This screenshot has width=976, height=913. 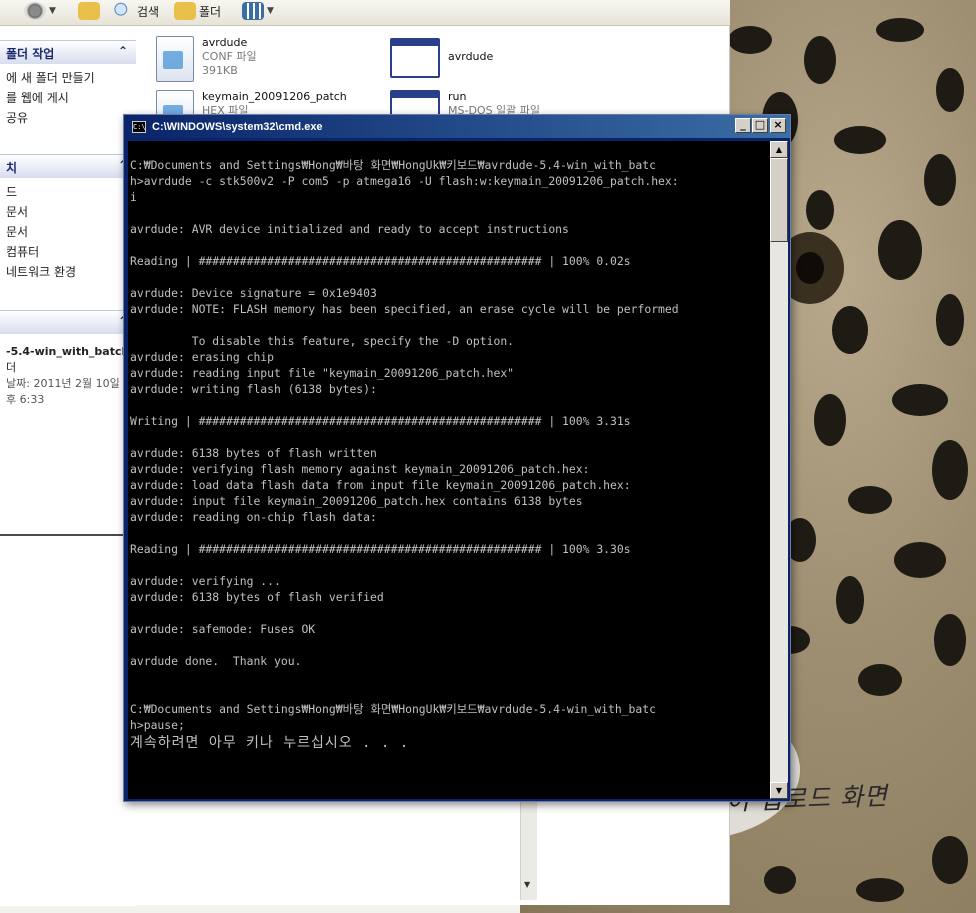 What do you see at coordinates (779, 149) in the screenshot?
I see `scroll-up-arrow-icon: ▲` at bounding box center [779, 149].